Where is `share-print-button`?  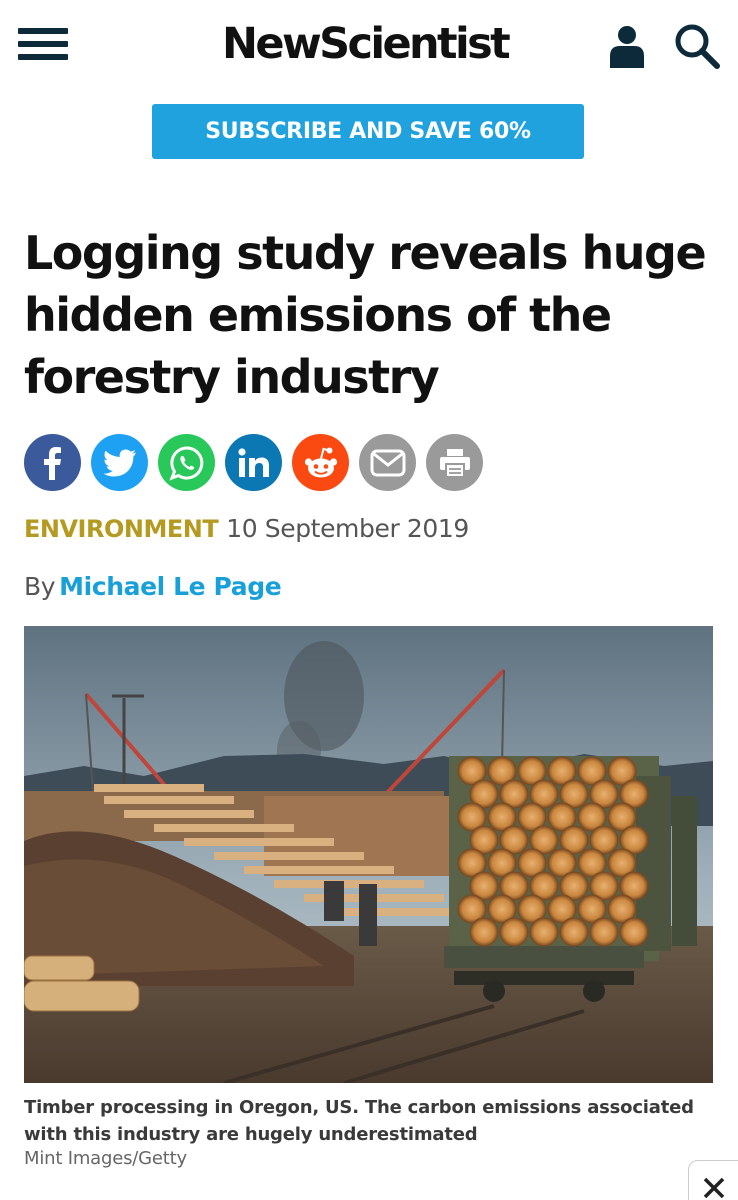 share-print-button is located at coordinates (454, 462).